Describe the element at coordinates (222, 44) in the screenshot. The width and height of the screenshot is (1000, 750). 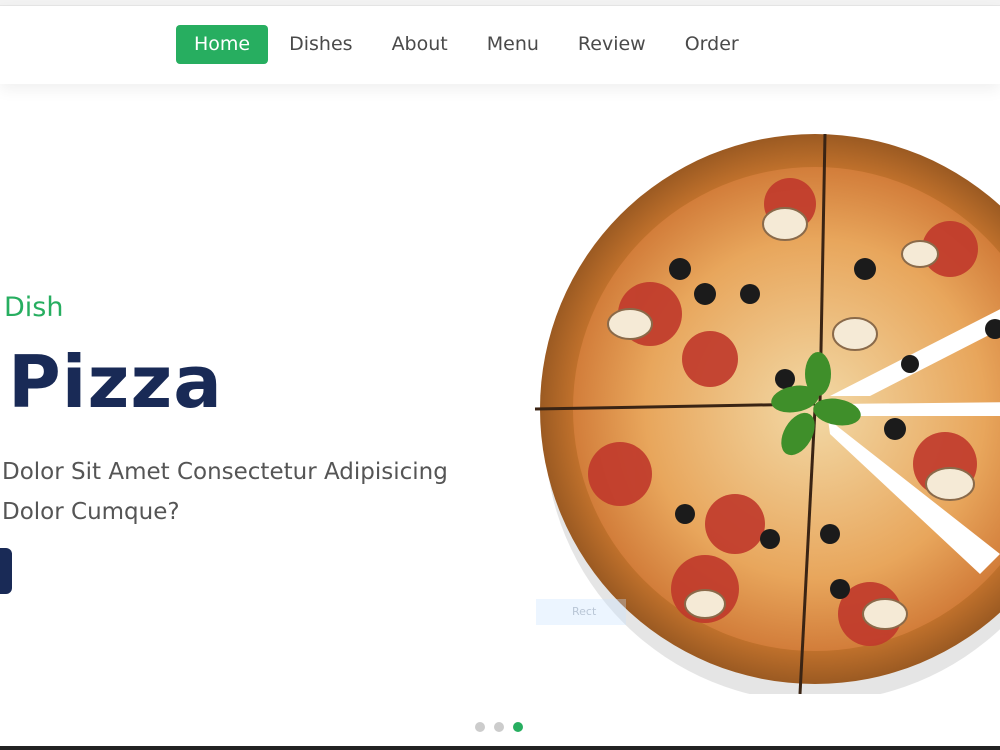
I see `nav-item-home: Home` at that location.